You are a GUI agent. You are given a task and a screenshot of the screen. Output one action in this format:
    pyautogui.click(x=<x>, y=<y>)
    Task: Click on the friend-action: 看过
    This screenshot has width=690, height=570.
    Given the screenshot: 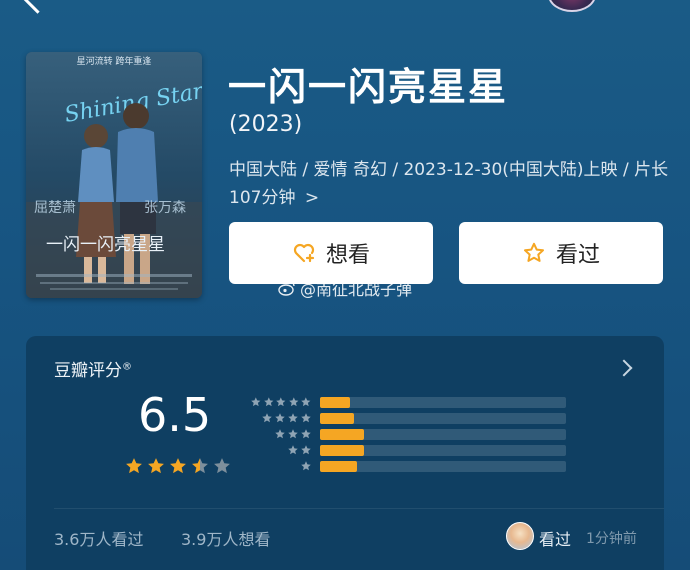 What is the action you would take?
    pyautogui.click(x=555, y=539)
    